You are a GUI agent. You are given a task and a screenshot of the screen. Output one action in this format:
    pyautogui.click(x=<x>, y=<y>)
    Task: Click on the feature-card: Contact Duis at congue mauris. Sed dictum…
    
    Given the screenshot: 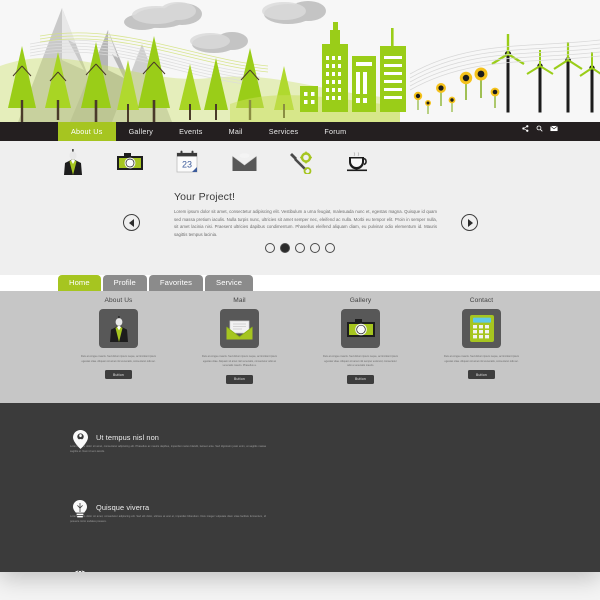 What is the action you would take?
    pyautogui.click(x=481, y=347)
    